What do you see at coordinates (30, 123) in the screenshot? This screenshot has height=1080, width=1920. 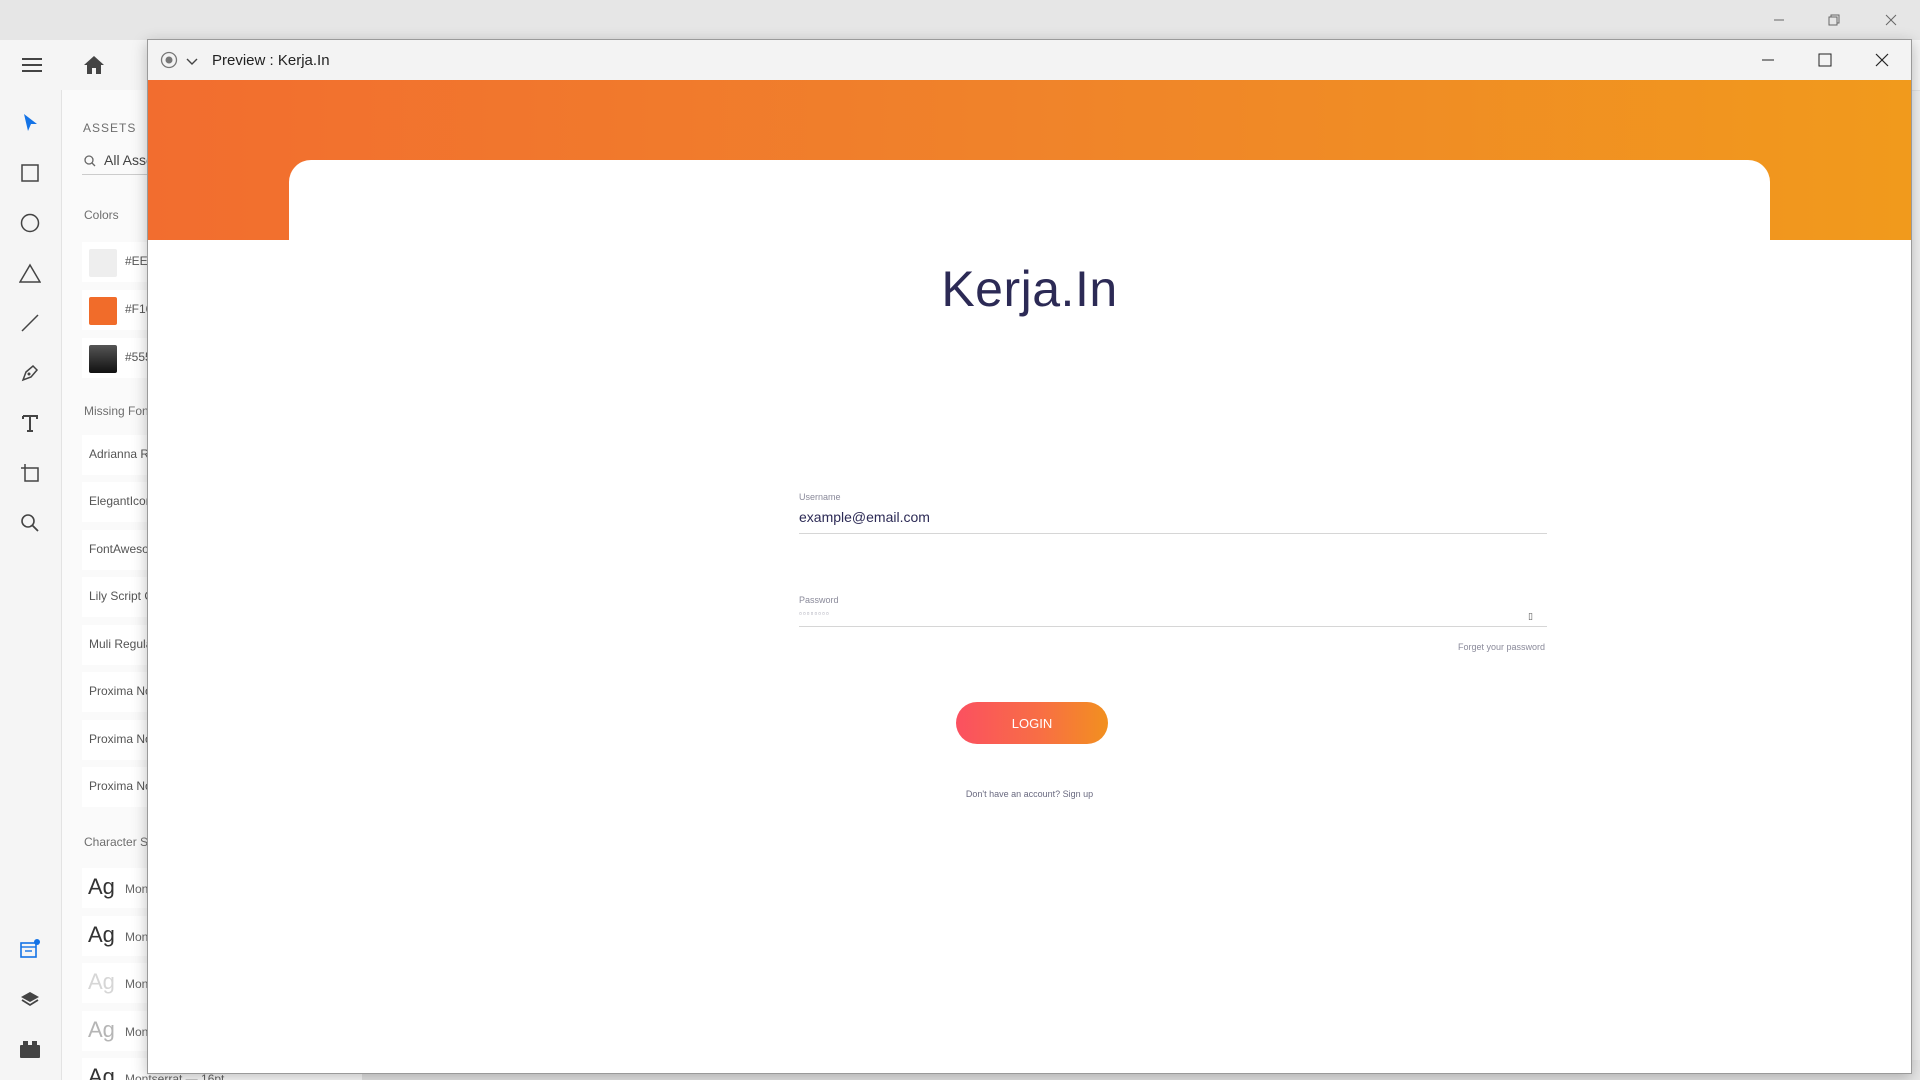 I see `select-tool-icon` at bounding box center [30, 123].